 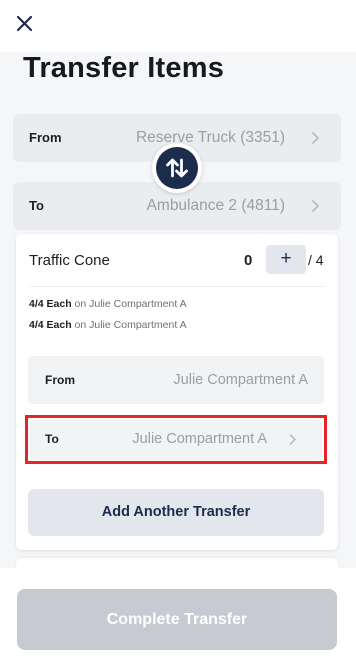 I want to click on quantity-total: / 4, so click(x=316, y=260).